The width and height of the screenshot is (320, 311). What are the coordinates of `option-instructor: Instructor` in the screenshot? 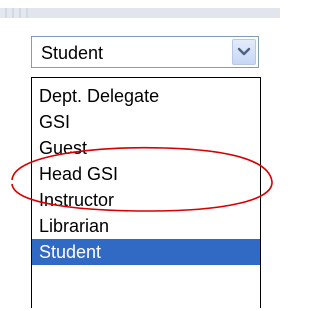 It's located at (146, 200).